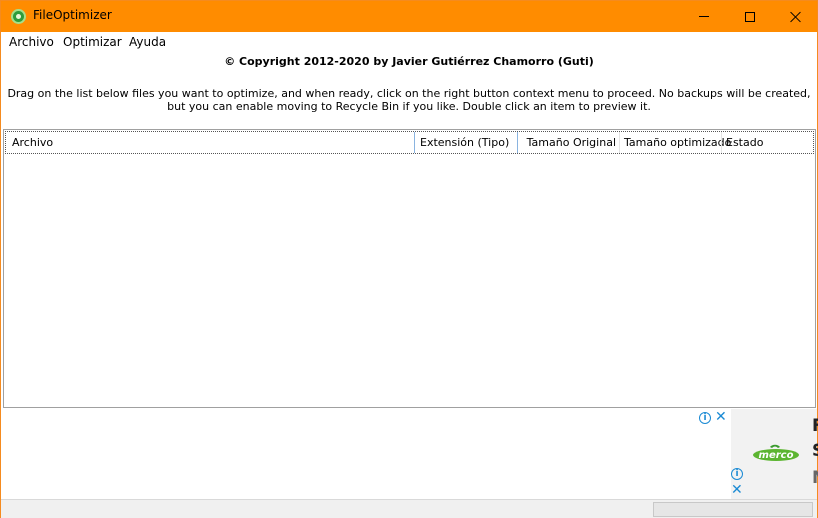 Image resolution: width=818 pixels, height=518 pixels. What do you see at coordinates (776, 455) in the screenshot?
I see `ad-logo-text: merco` at bounding box center [776, 455].